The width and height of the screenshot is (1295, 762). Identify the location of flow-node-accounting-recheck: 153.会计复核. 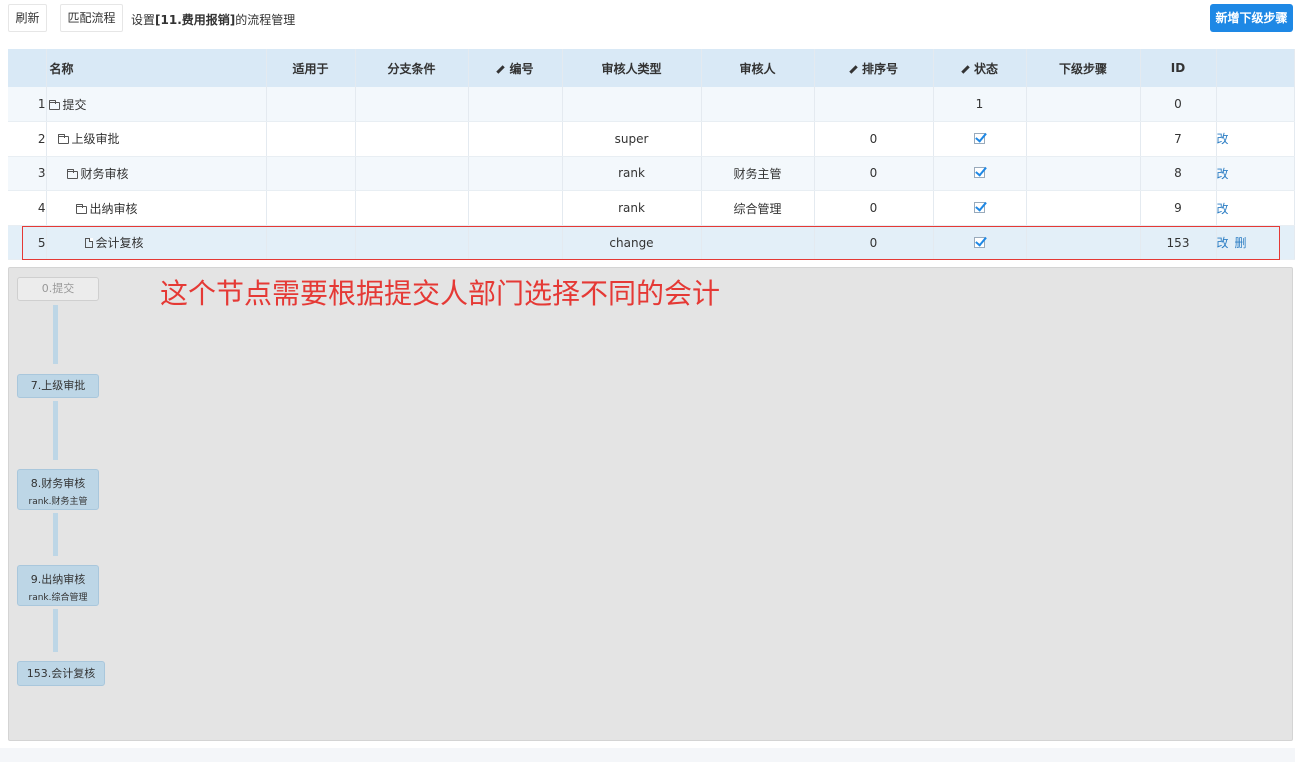
(61, 673).